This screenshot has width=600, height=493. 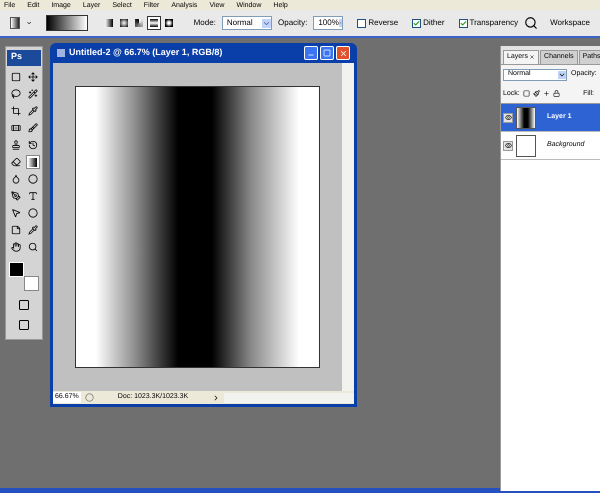 What do you see at coordinates (24, 305) in the screenshot?
I see `quick-mask-icon` at bounding box center [24, 305].